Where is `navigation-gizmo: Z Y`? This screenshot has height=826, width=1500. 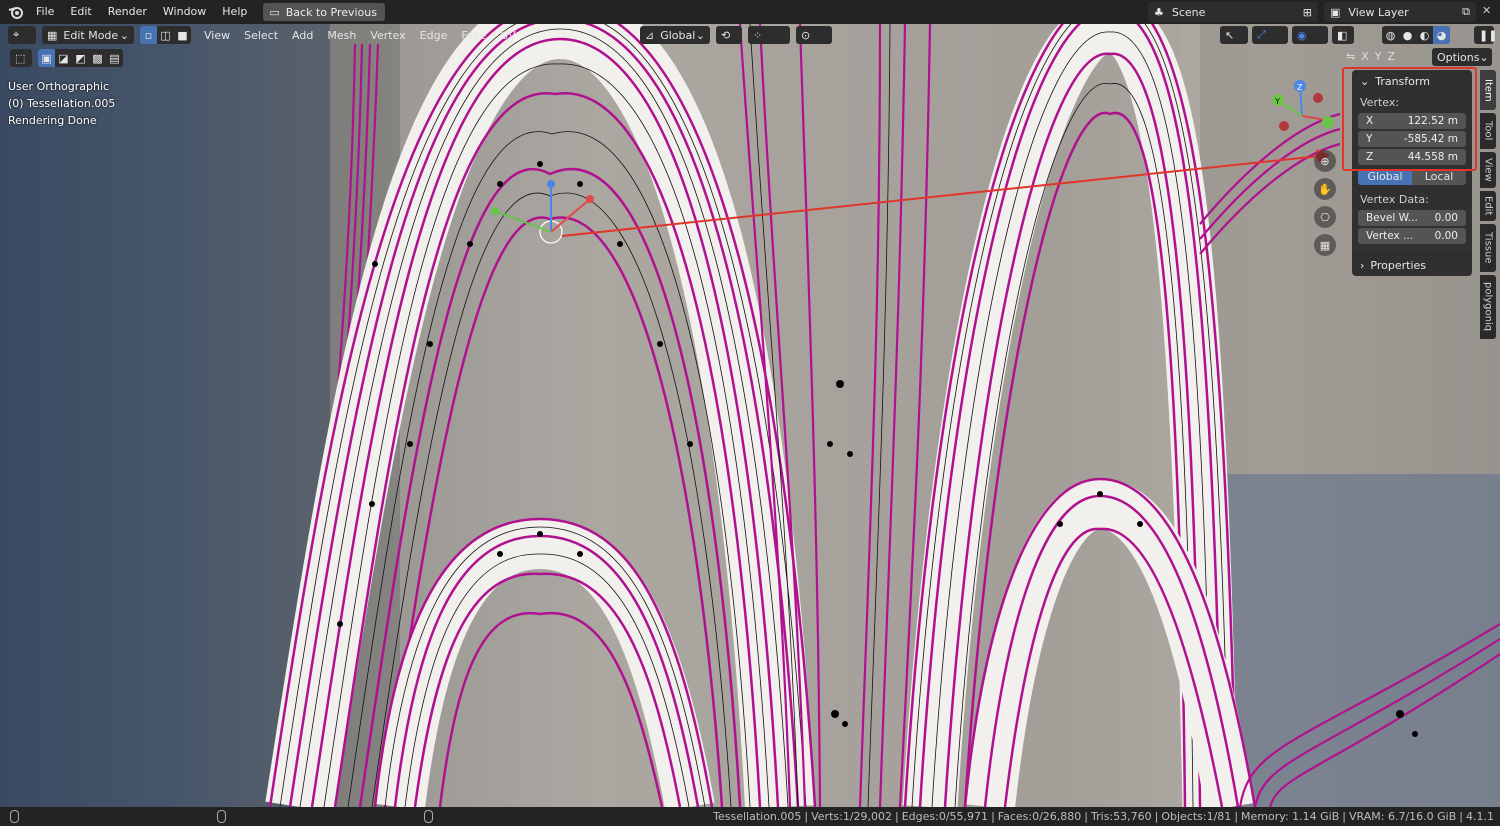 navigation-gizmo: Z Y is located at coordinates (1302, 116).